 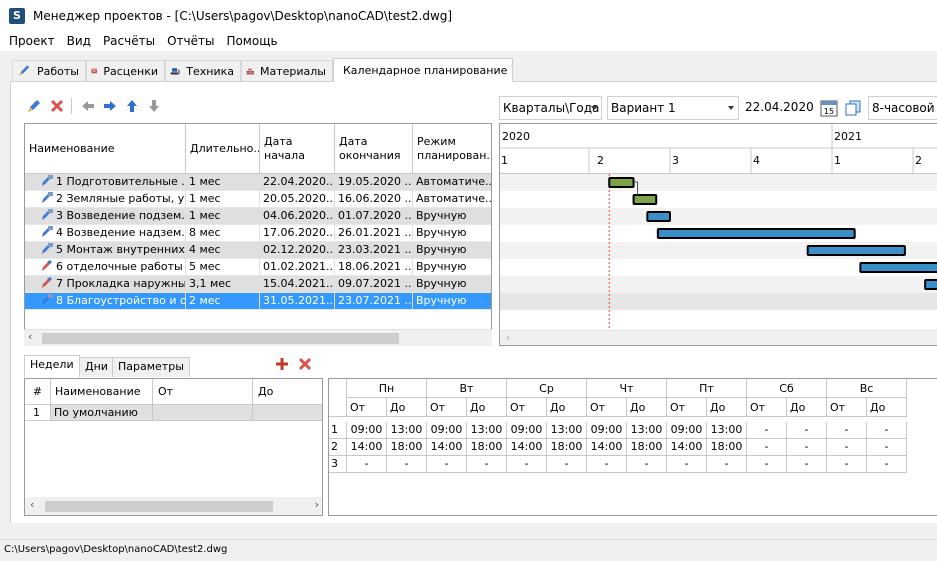 What do you see at coordinates (110, 106) in the screenshot?
I see `move-right-button` at bounding box center [110, 106].